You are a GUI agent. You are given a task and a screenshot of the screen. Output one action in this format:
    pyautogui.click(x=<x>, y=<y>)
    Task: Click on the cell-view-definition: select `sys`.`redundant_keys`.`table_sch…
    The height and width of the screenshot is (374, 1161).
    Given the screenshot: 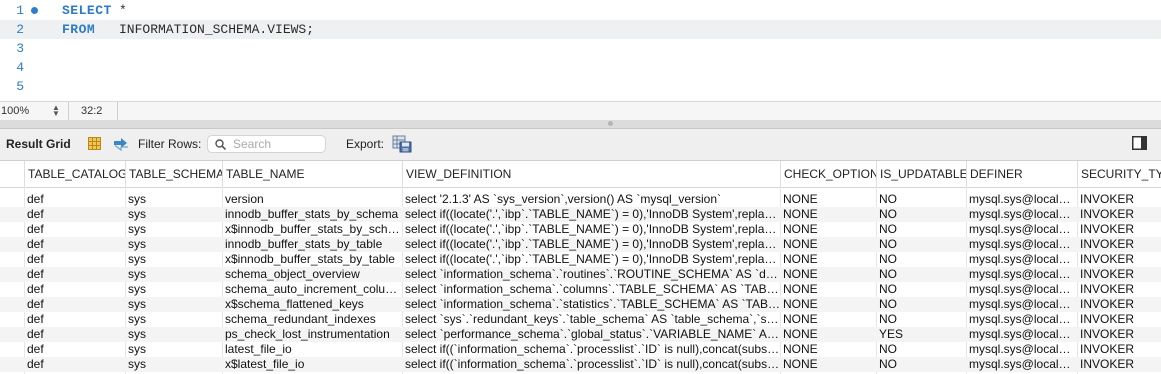 What is the action you would take?
    pyautogui.click(x=591, y=319)
    